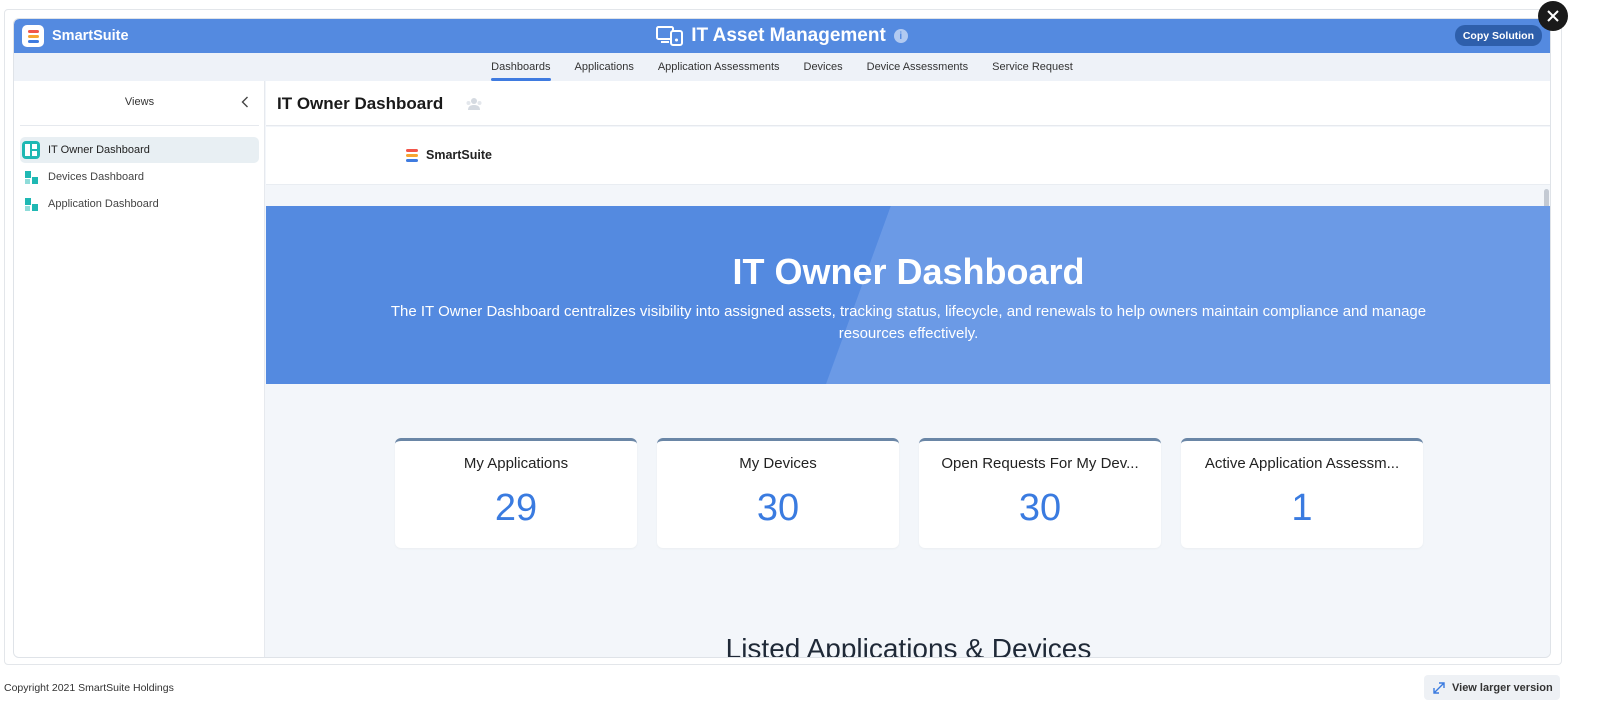 Image resolution: width=1600 pixels, height=722 pixels. What do you see at coordinates (719, 67) in the screenshot?
I see `tab-application-assessments: Application Assessments` at bounding box center [719, 67].